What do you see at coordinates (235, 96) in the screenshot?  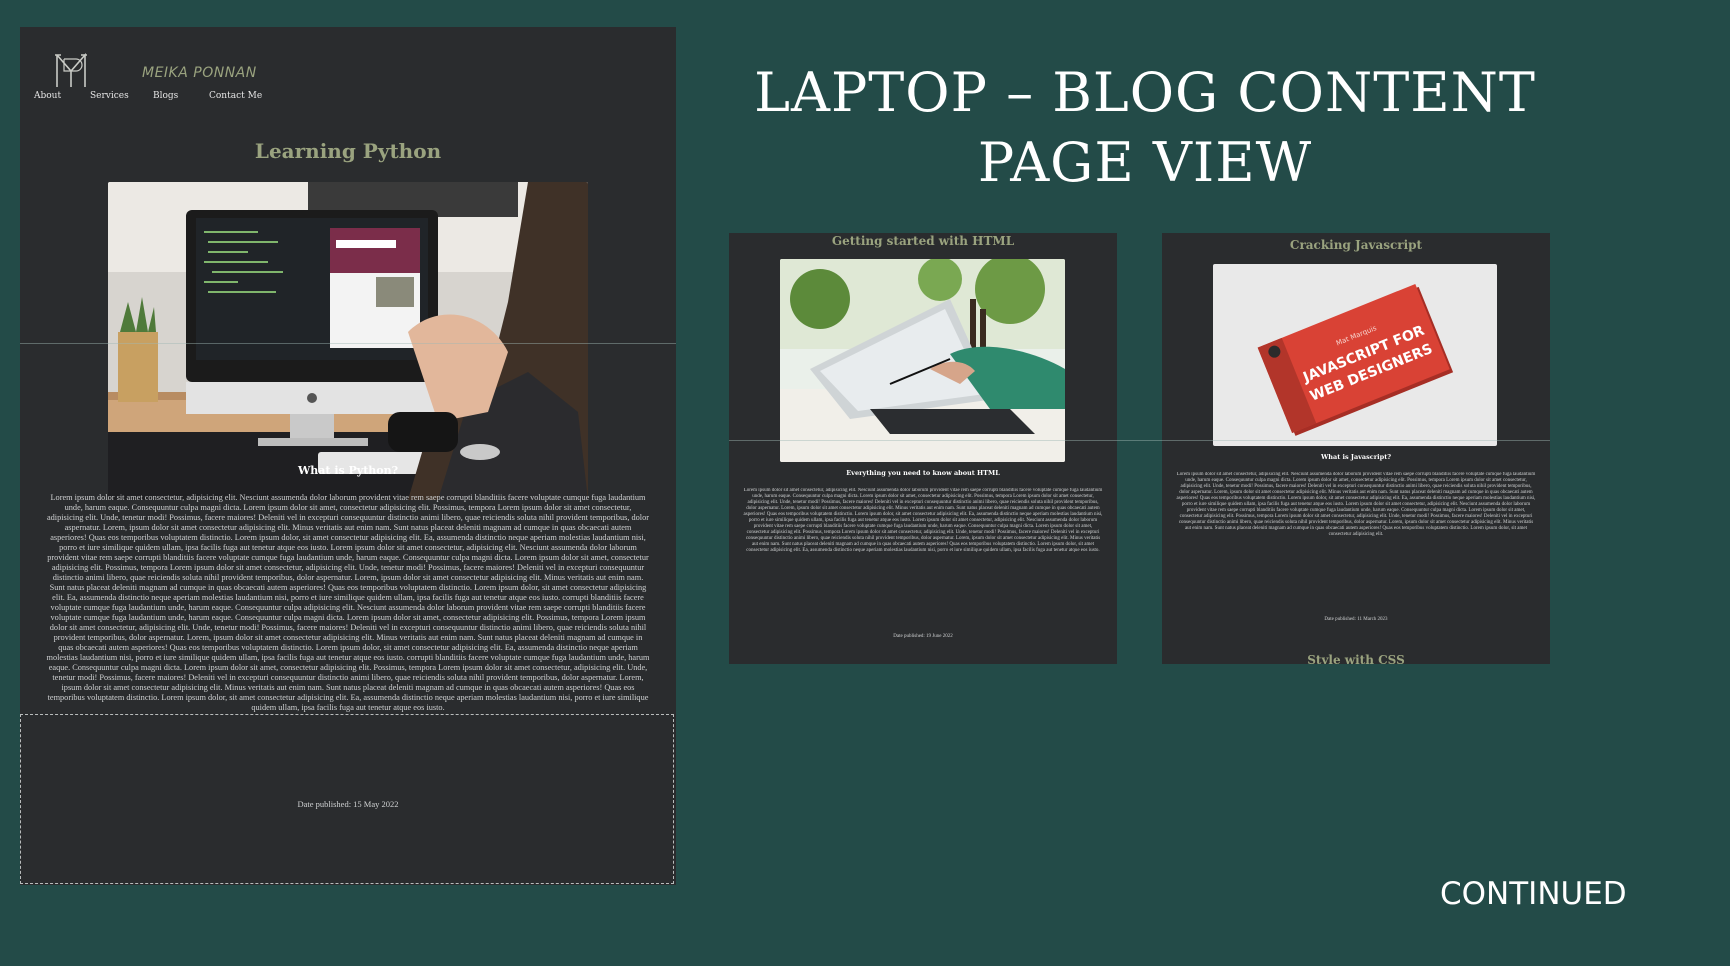 I see `nav-item-contact: Contact Me` at bounding box center [235, 96].